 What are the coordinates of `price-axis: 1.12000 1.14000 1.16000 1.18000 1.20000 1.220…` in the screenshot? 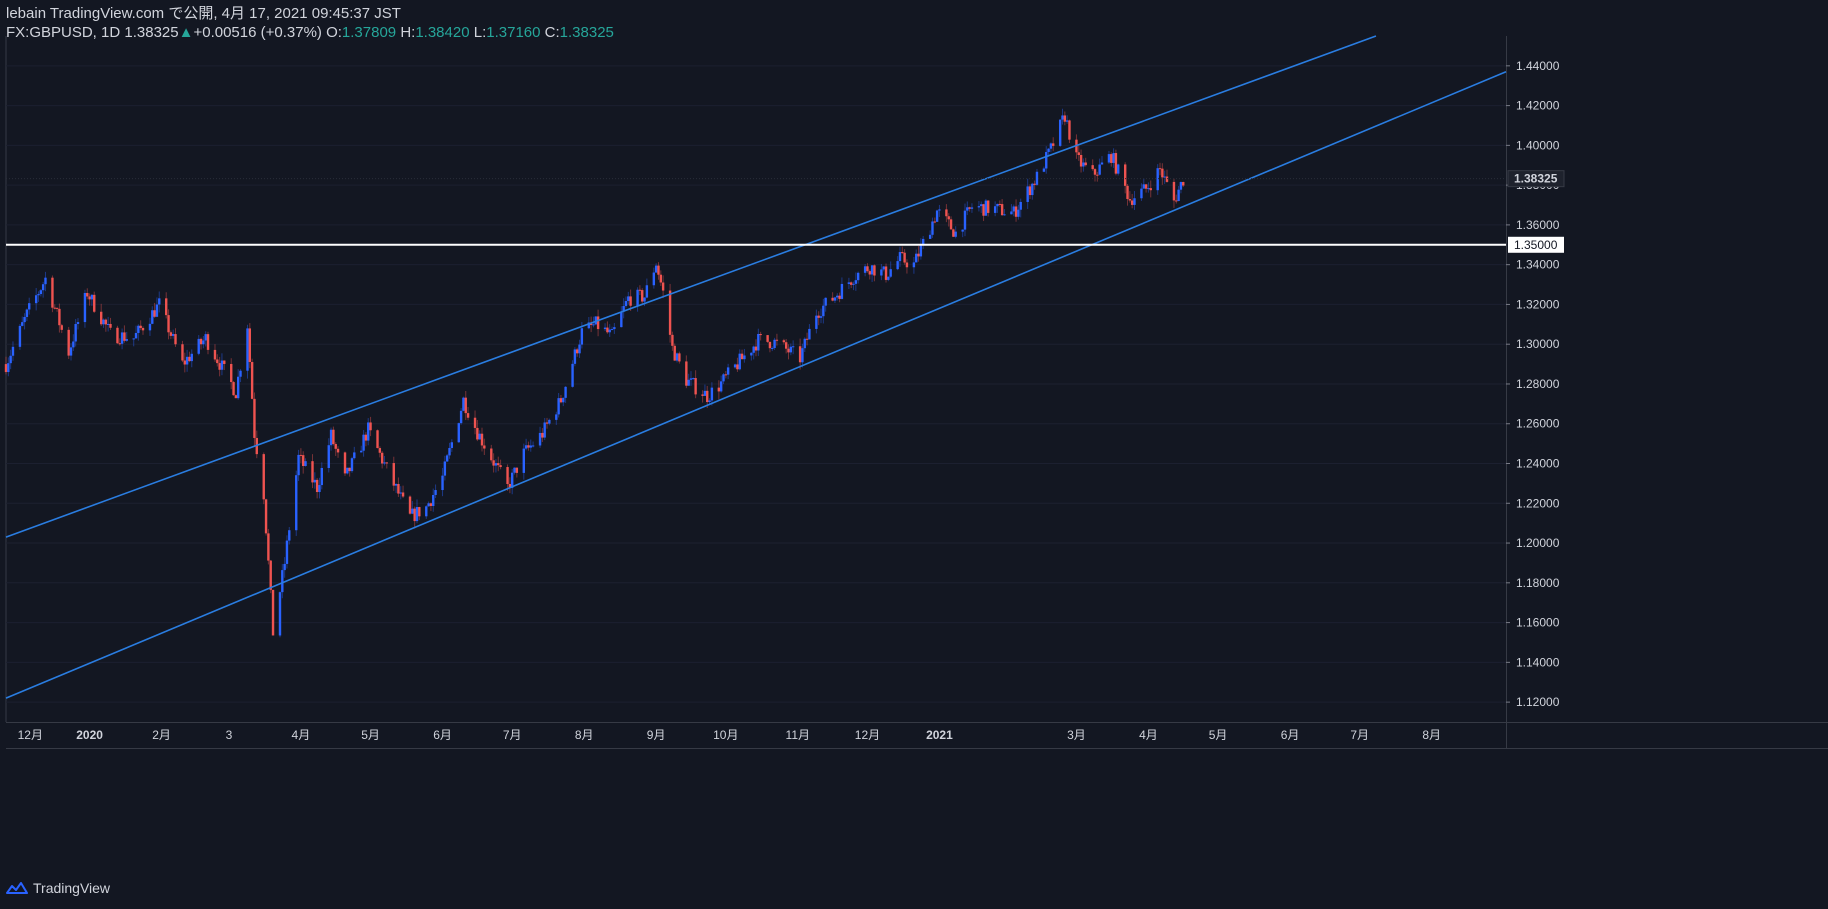 It's located at (1535, 384).